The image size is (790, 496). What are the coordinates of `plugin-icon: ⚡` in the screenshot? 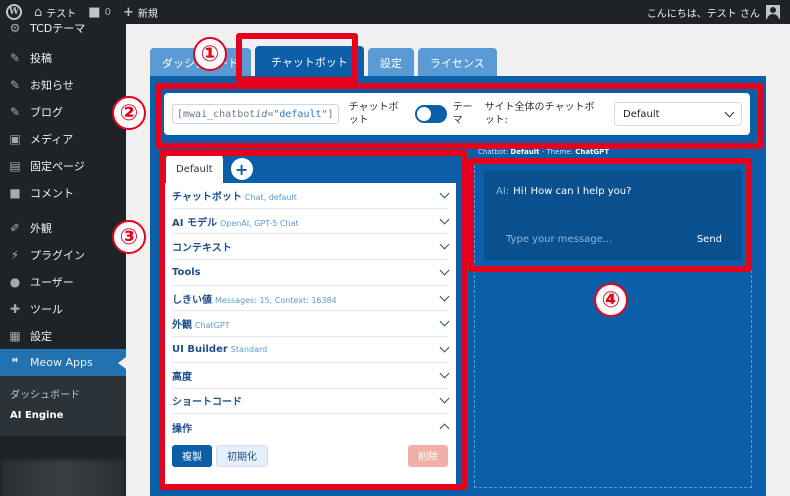 It's located at (15, 254).